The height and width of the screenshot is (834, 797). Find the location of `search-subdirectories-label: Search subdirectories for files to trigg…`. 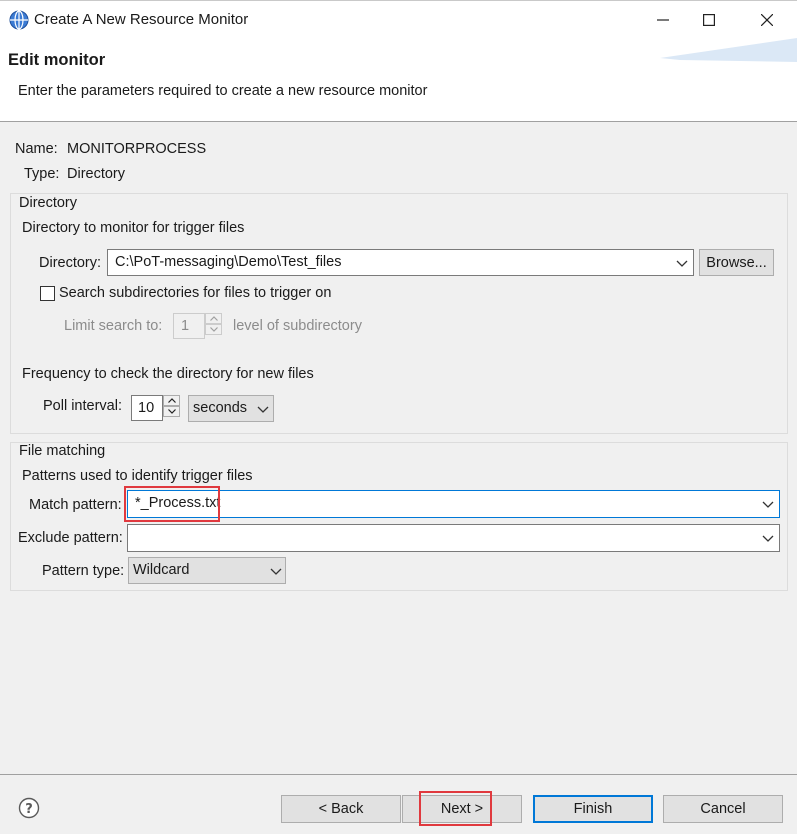

search-subdirectories-label: Search subdirectories for files to trigg… is located at coordinates (195, 293).